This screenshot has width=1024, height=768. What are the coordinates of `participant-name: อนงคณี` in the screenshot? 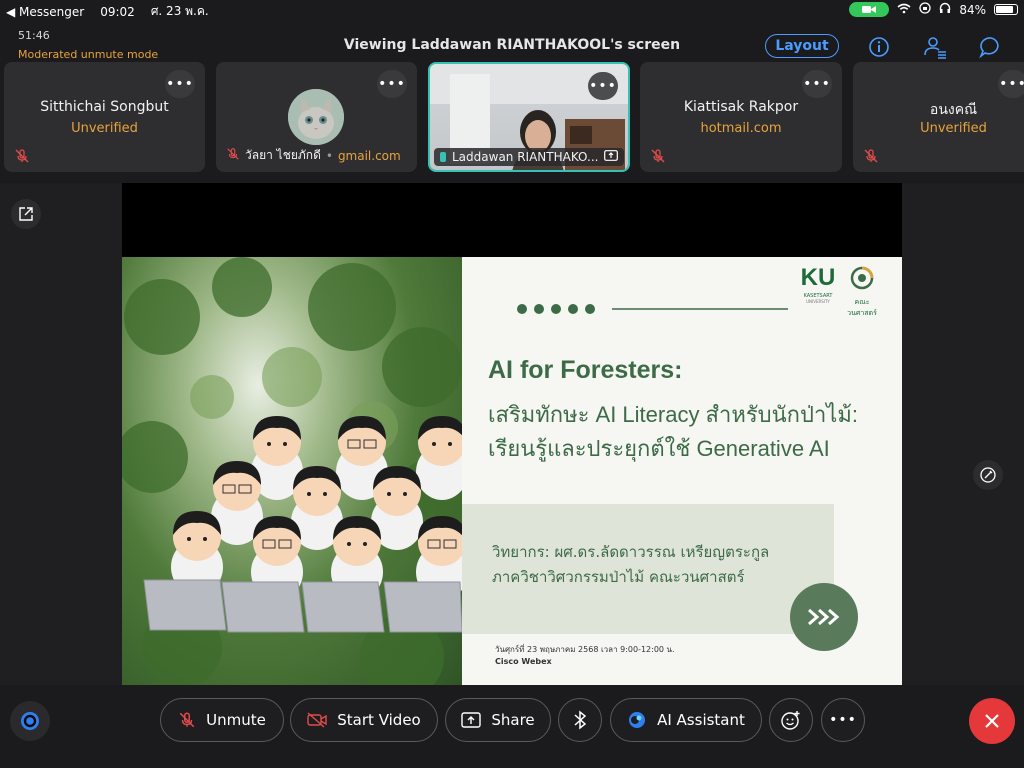 It's located at (953, 110).